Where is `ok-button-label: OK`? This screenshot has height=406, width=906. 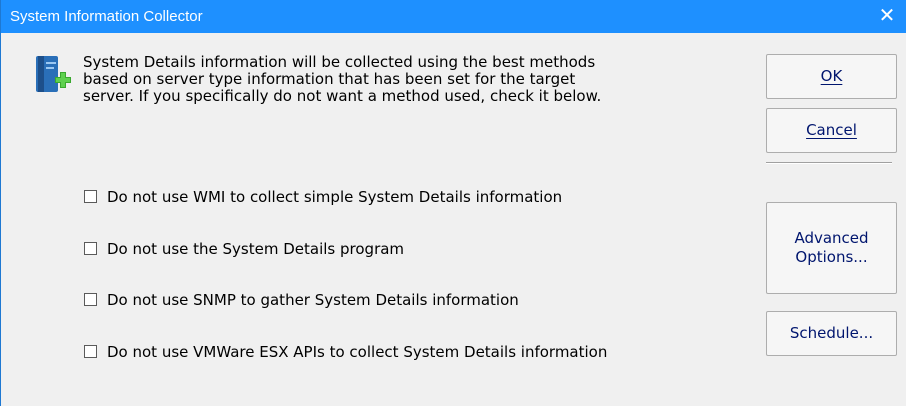 ok-button-label: OK is located at coordinates (831, 76).